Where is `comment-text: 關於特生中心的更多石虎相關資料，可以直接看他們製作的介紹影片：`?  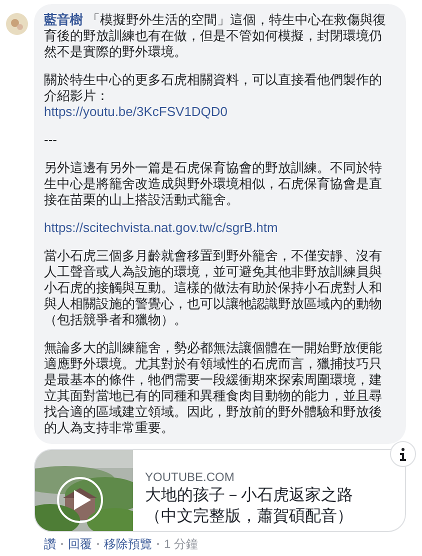
comment-text: 關於特生中心的更多石虎相關資料，可以直接看他們製作的介紹影片： is located at coordinates (213, 88).